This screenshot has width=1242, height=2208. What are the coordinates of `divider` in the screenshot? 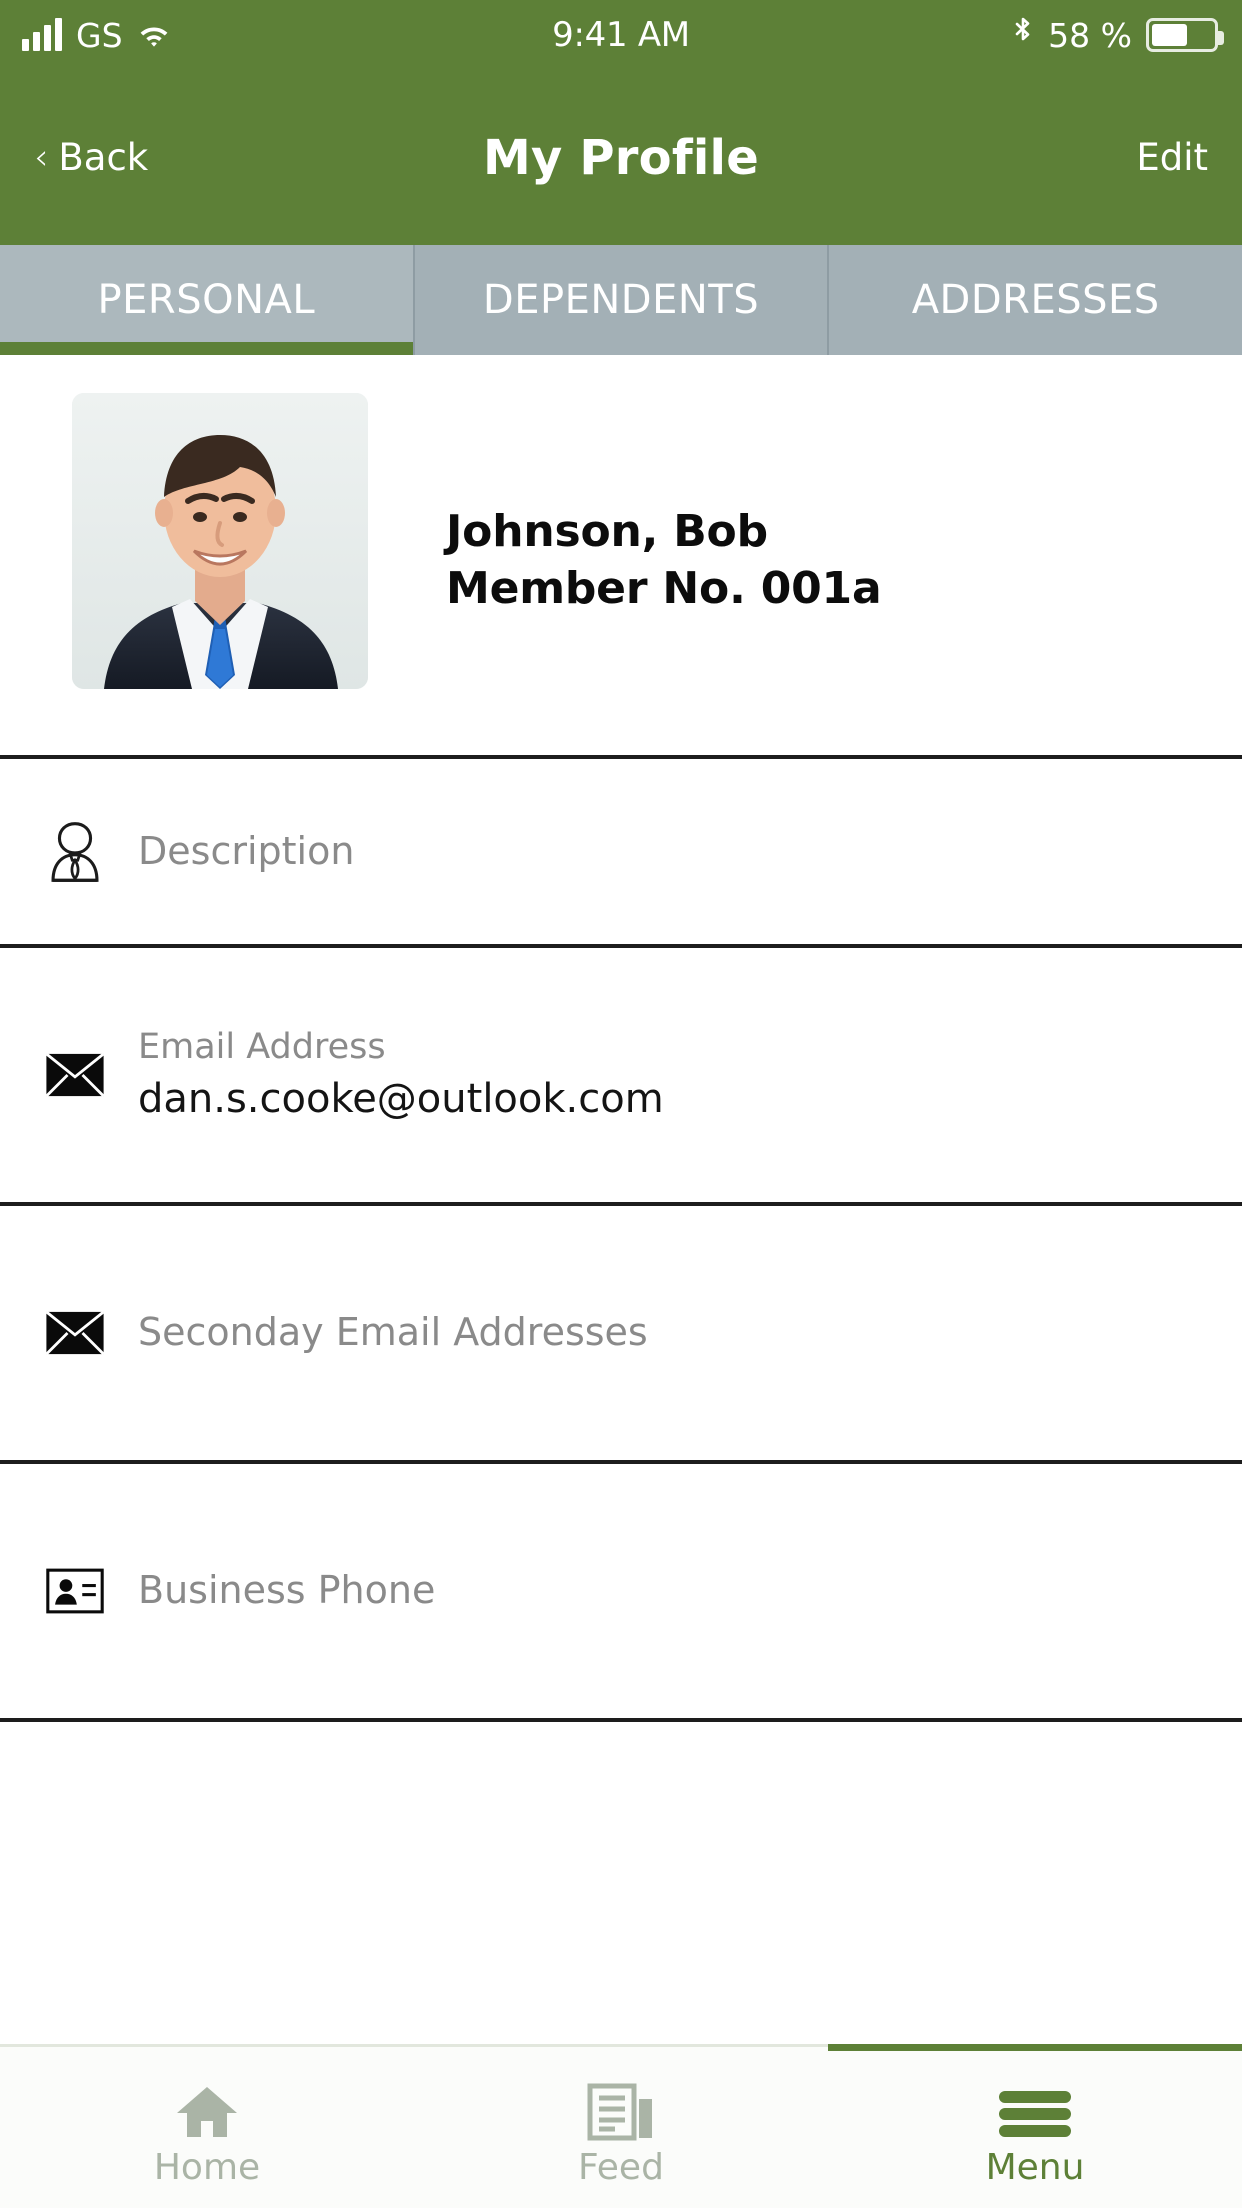 It's located at (621, 1720).